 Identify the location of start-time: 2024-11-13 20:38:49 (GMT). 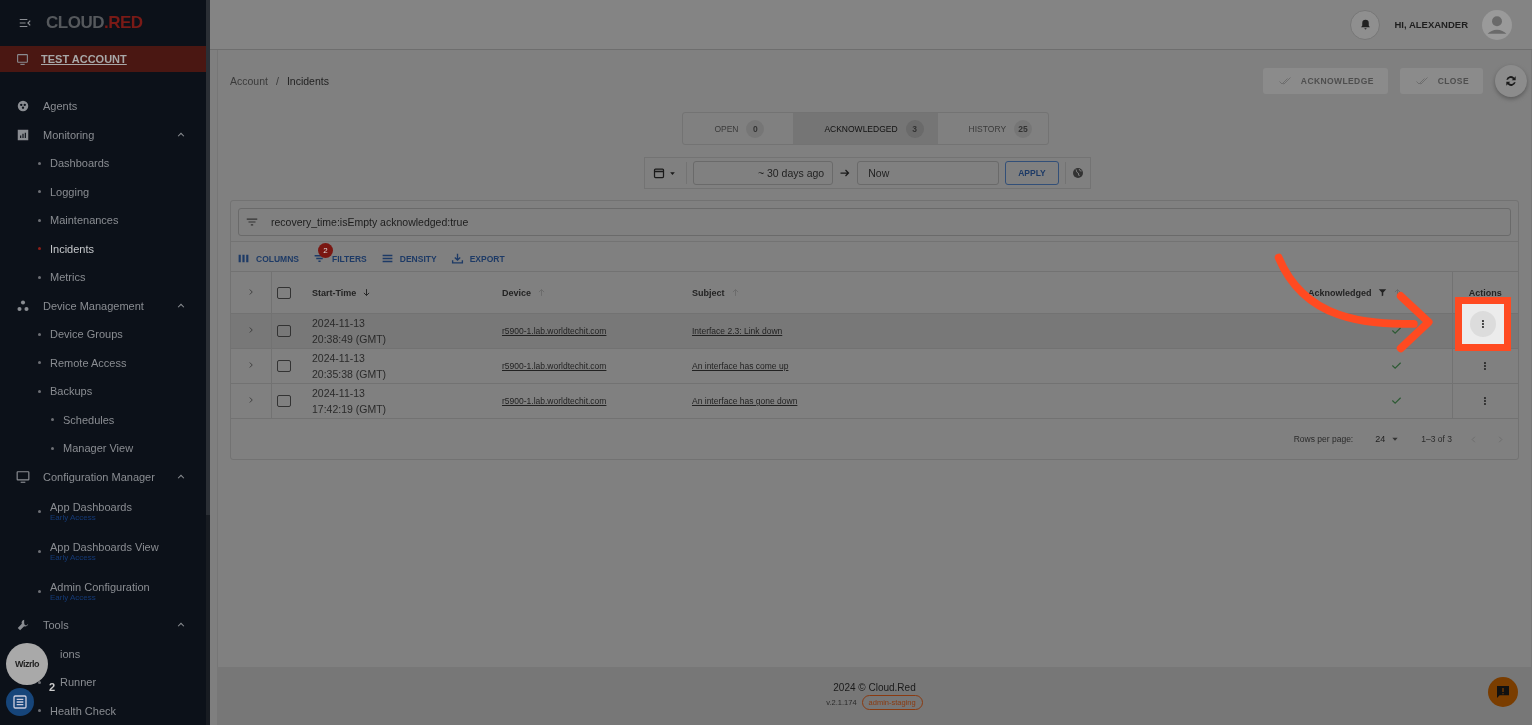
(350, 331).